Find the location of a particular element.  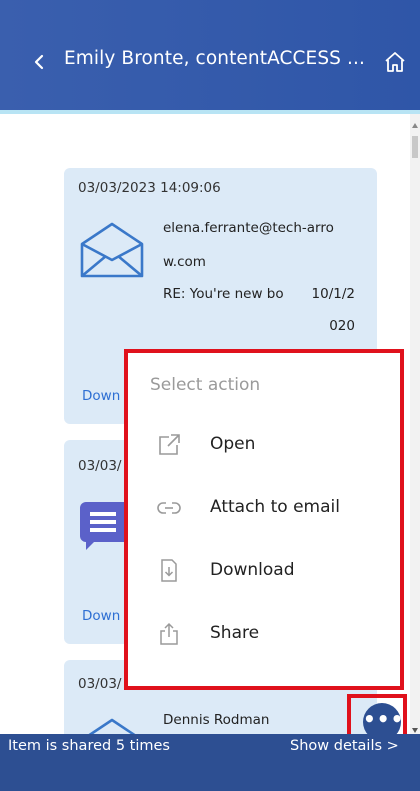

menu-item-open: Open is located at coordinates (264, 445).